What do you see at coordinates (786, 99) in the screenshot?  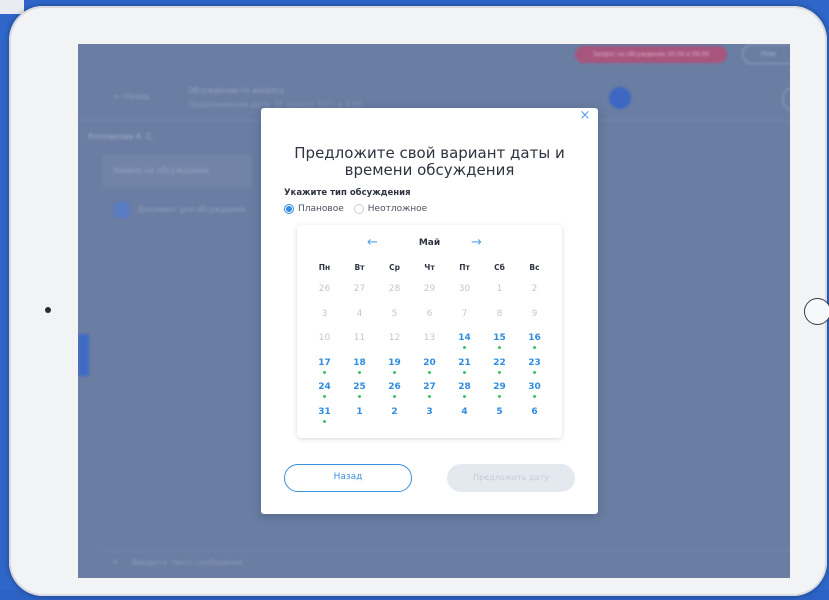 I see `avatar` at bounding box center [786, 99].